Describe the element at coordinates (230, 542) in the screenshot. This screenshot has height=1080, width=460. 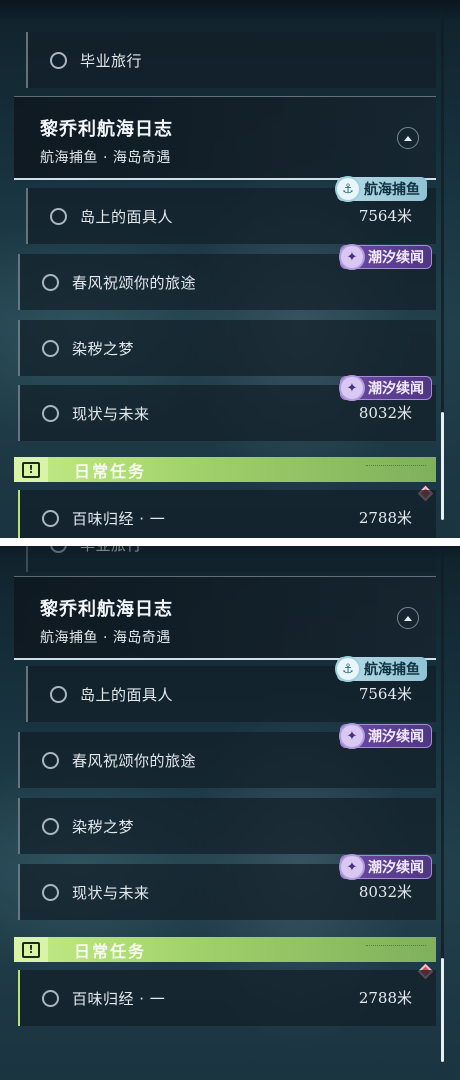
I see `screenshot-divider` at that location.